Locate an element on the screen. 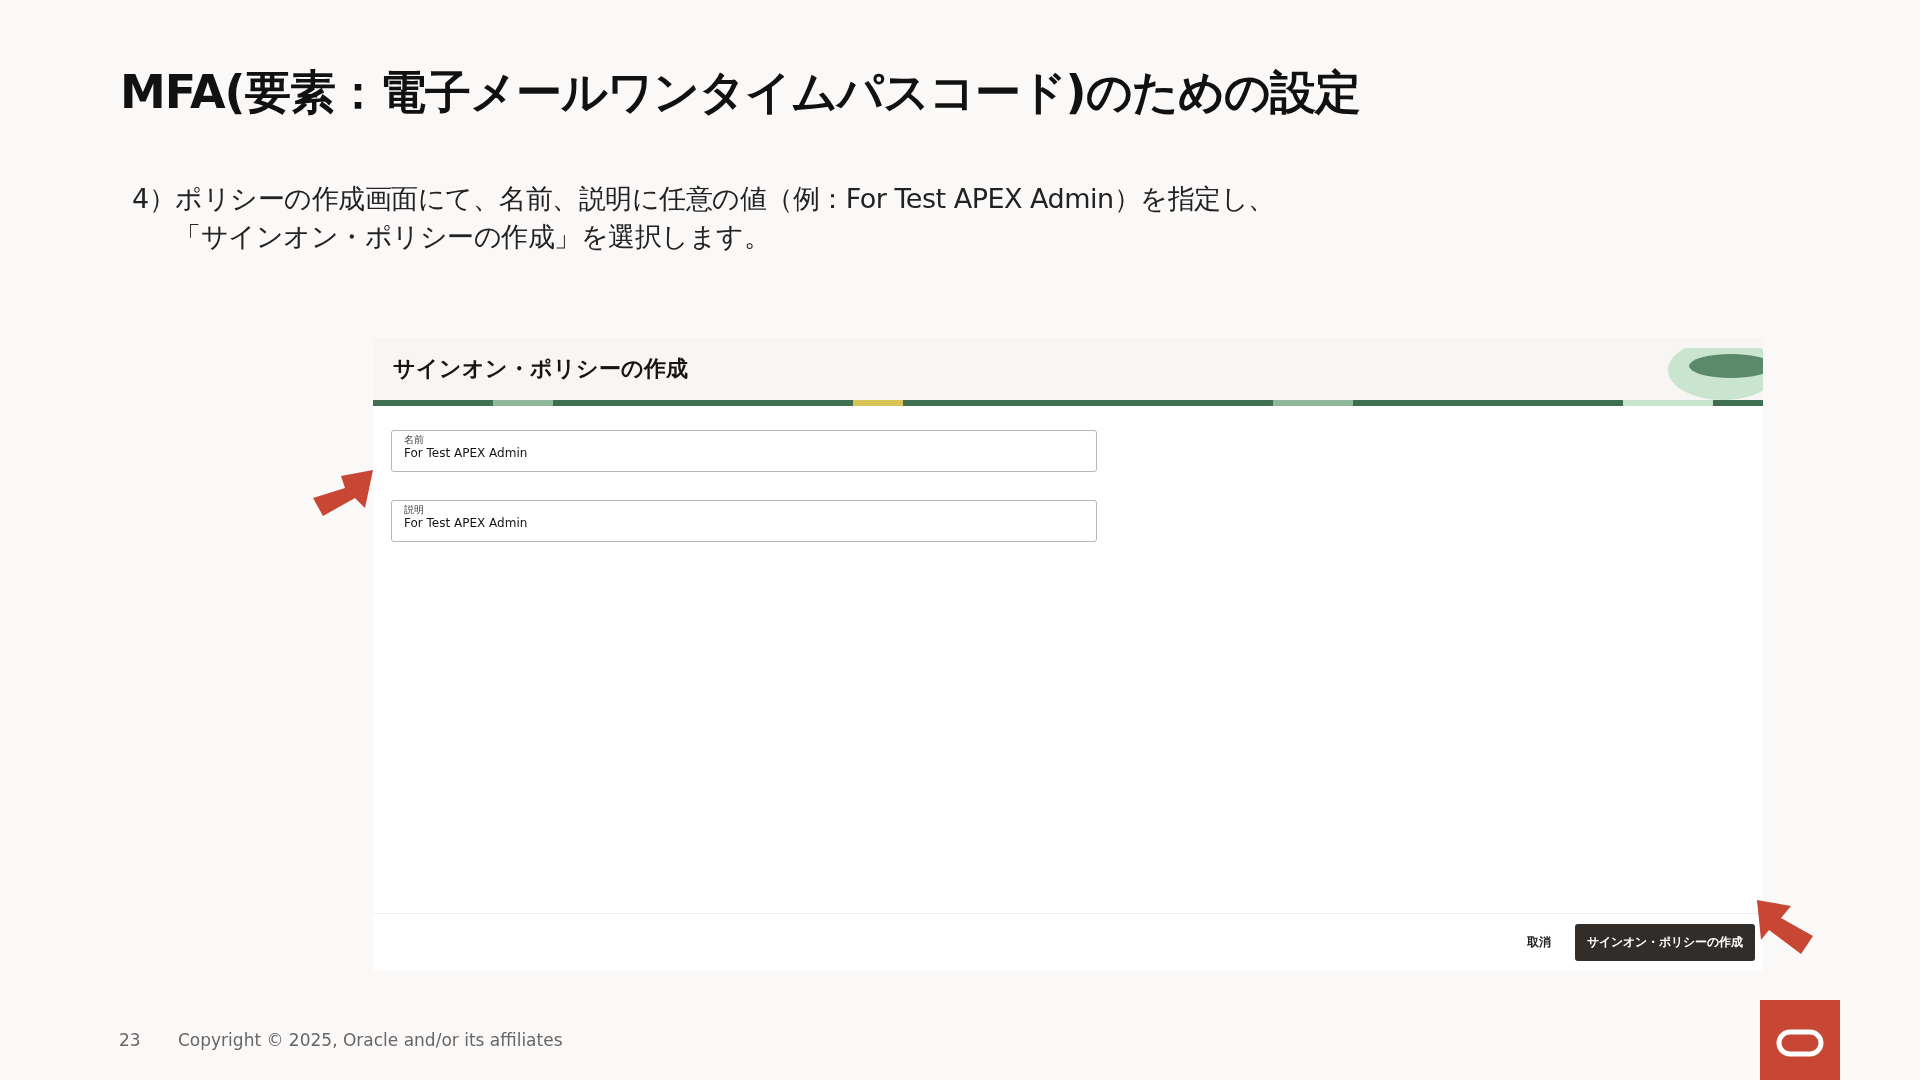 This screenshot has width=1920, height=1080. create-button: サインオン・ポリシーの作成 is located at coordinates (1665, 942).